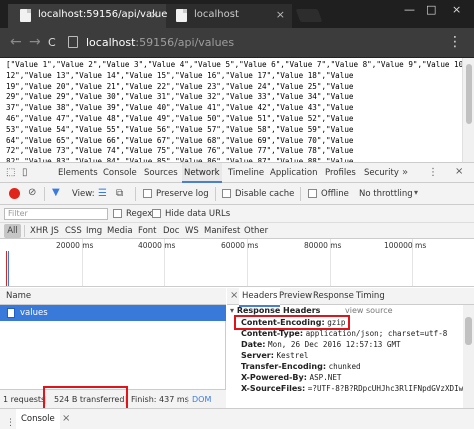 The image size is (474, 429). Describe the element at coordinates (202, 399) in the screenshot. I see `dom-content-loaded-time: DOM` at that location.